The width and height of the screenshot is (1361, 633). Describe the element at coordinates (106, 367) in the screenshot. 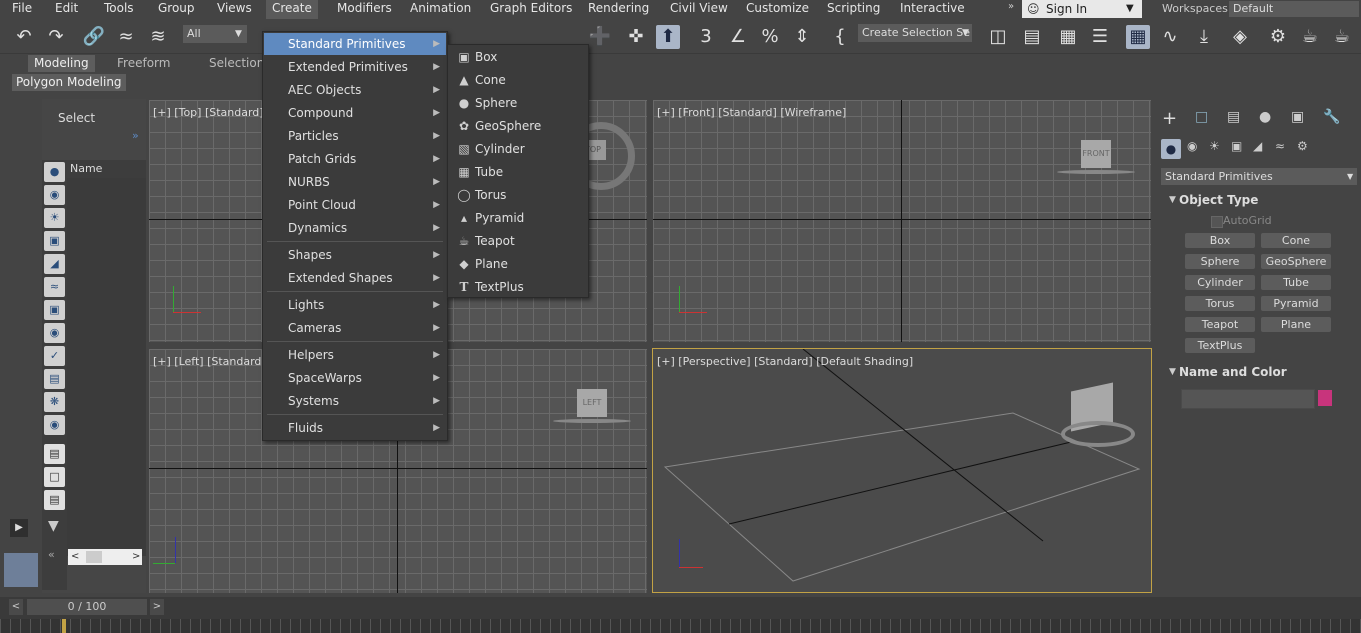

I see `scene-list` at that location.